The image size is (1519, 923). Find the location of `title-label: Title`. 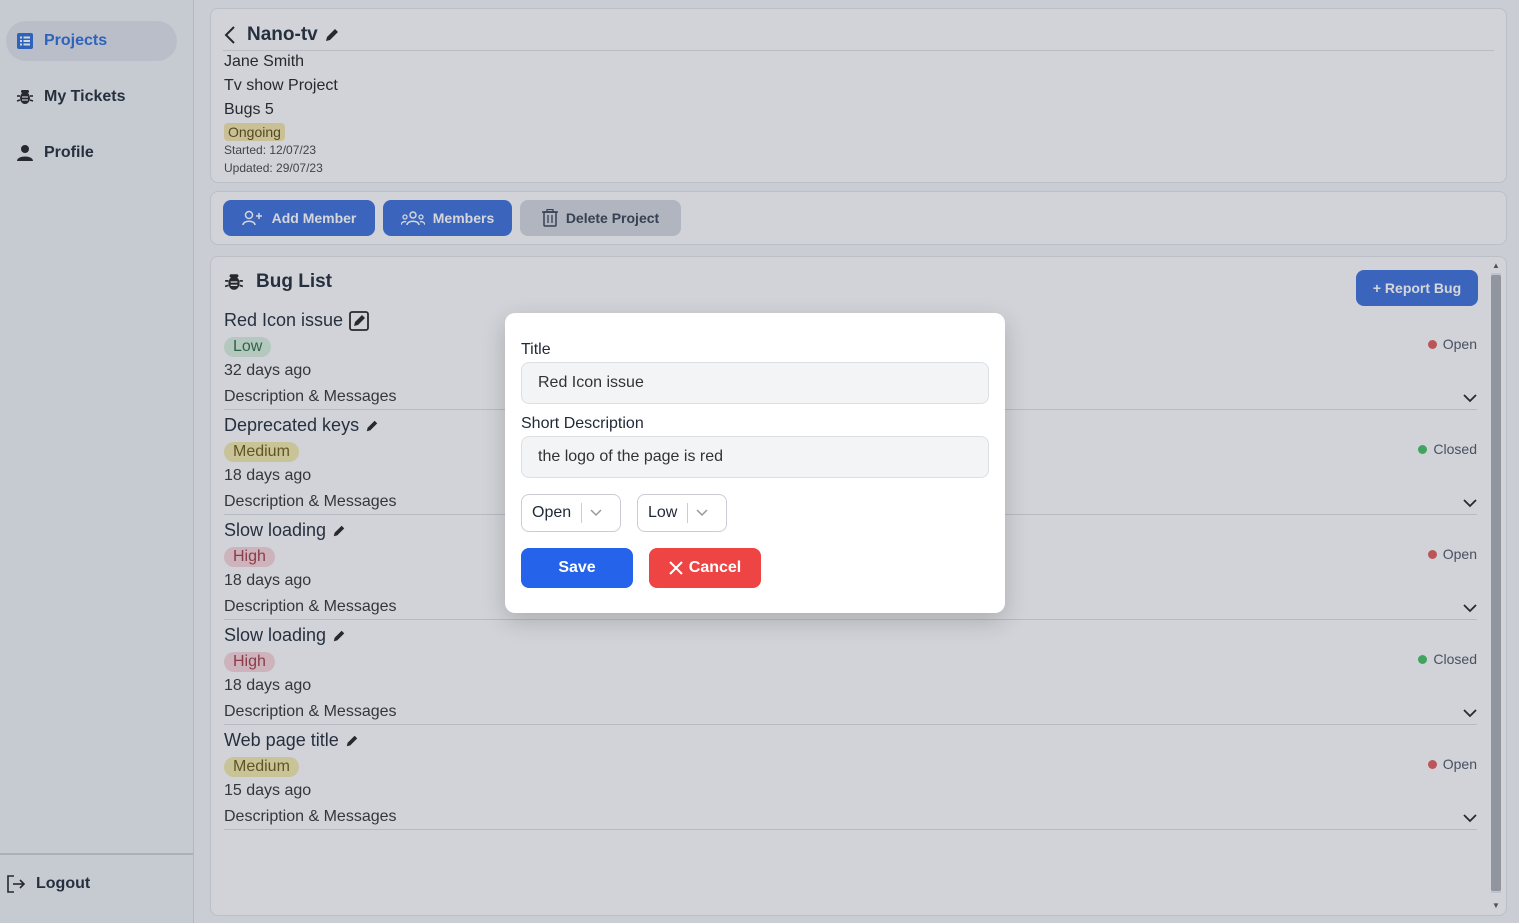

title-label: Title is located at coordinates (536, 349).